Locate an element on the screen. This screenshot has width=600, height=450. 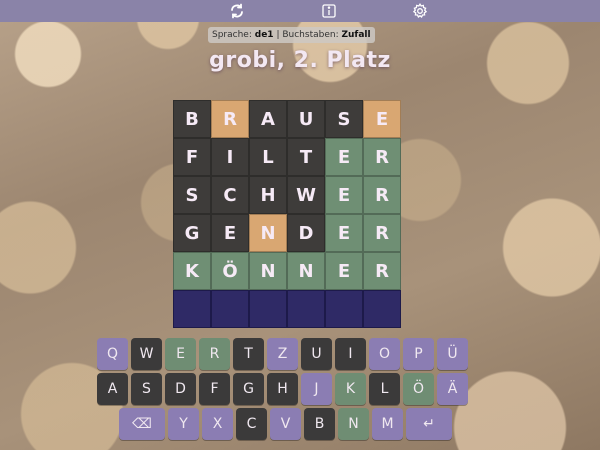
key-t: T is located at coordinates (248, 354).